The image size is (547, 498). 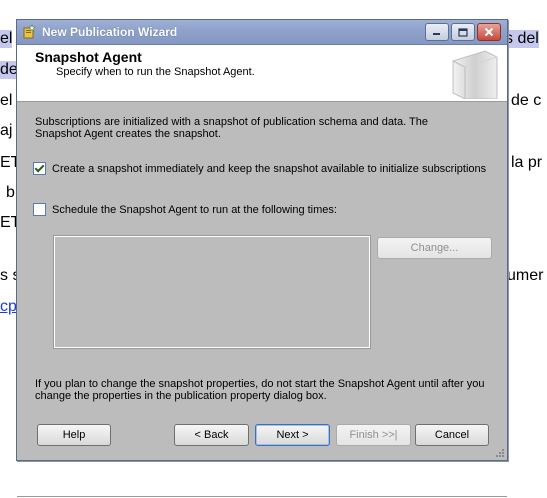 I want to click on schedule-description-box, so click(x=212, y=292).